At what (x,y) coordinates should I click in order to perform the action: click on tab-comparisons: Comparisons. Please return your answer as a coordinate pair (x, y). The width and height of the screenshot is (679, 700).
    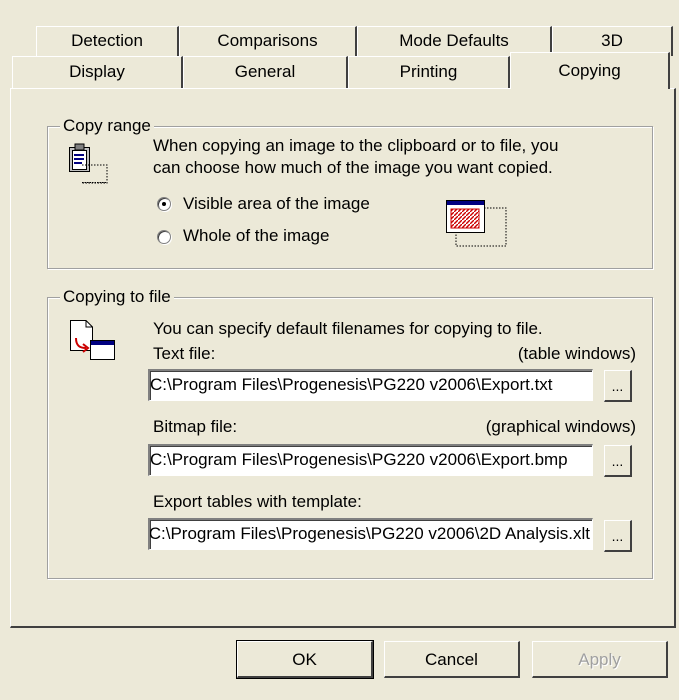
    Looking at the image, I should click on (268, 41).